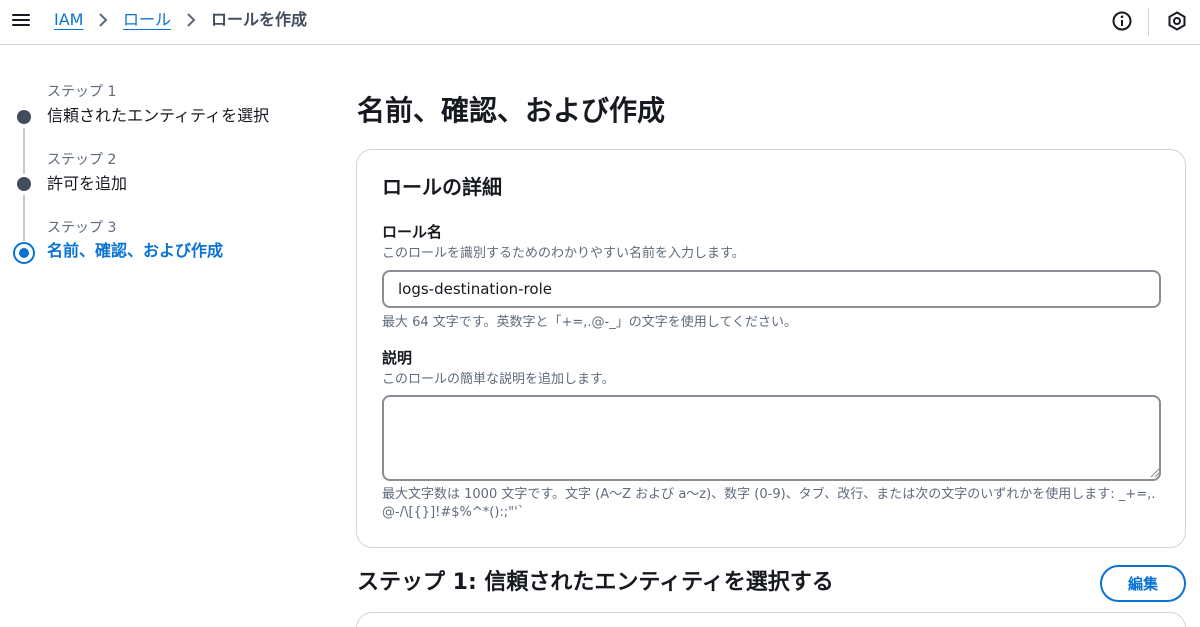 The width and height of the screenshot is (1200, 627). What do you see at coordinates (24, 253) in the screenshot?
I see `step-3-indicator` at bounding box center [24, 253].